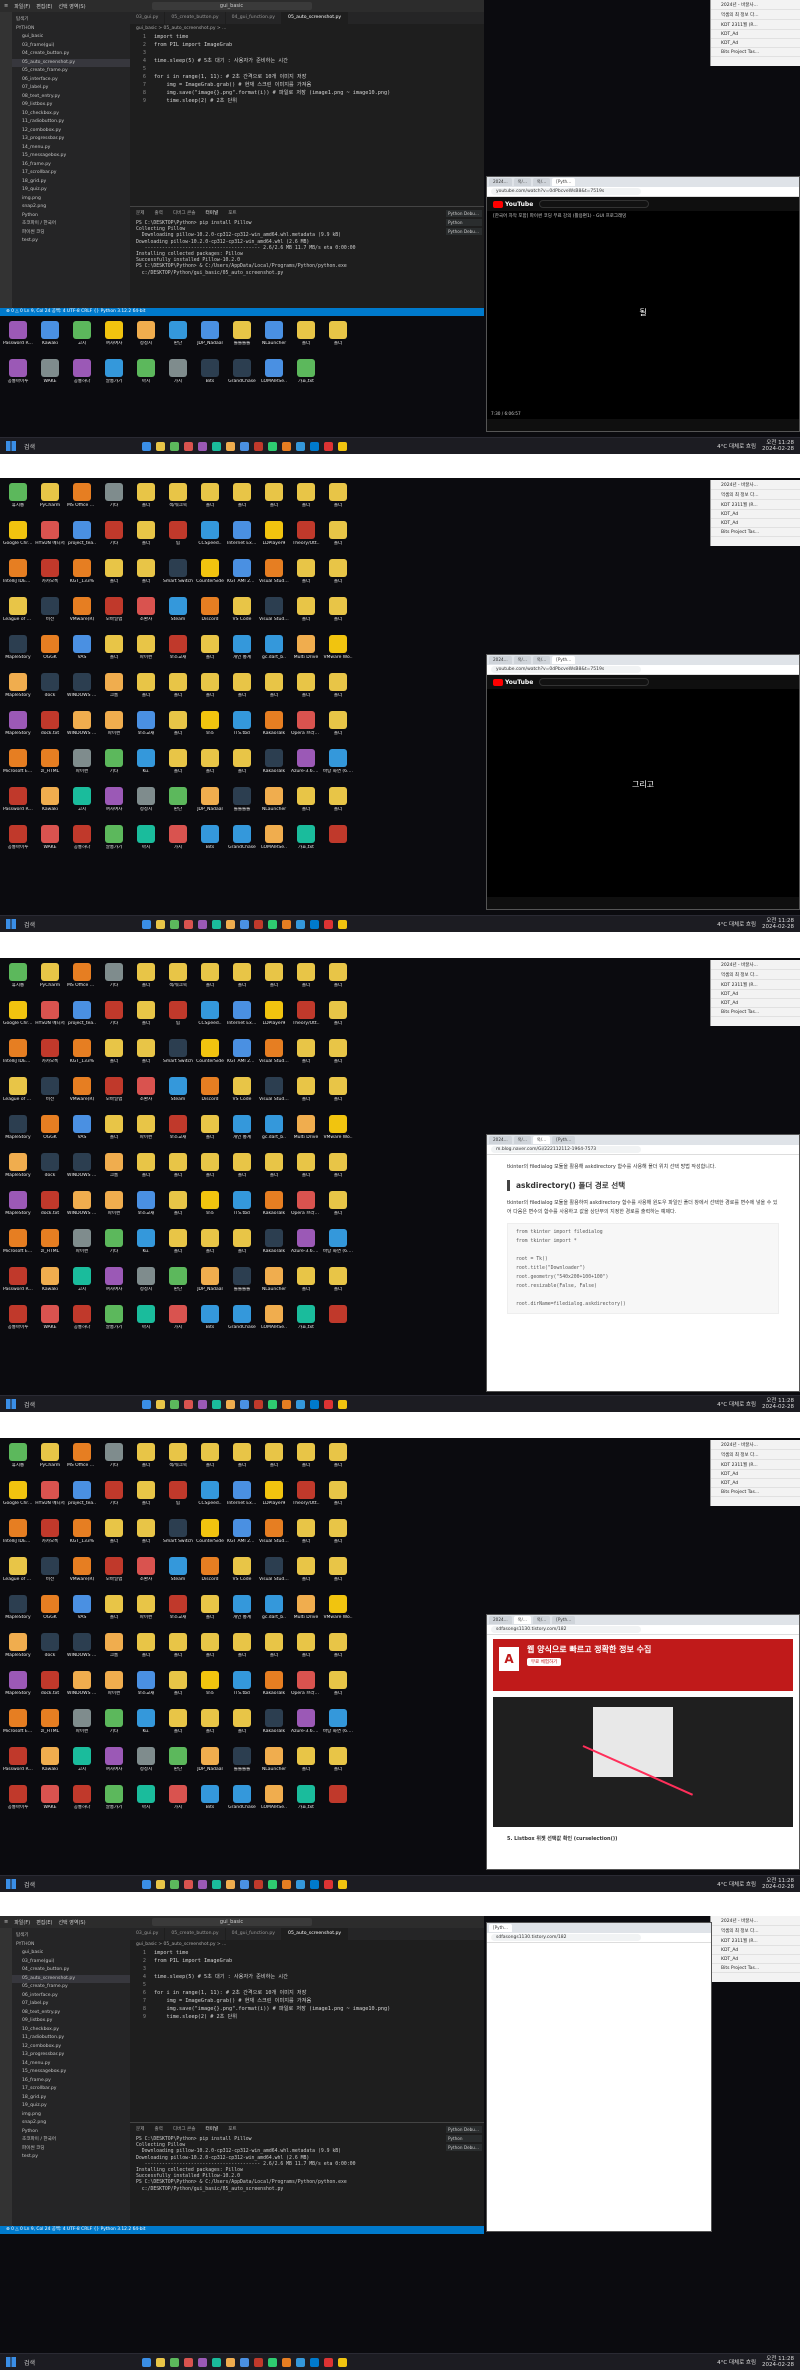 Image resolution: width=800 pixels, height=2370 pixels. What do you see at coordinates (18, 1573) in the screenshot?
I see `desktop-icon: League of Legends` at bounding box center [18, 1573].